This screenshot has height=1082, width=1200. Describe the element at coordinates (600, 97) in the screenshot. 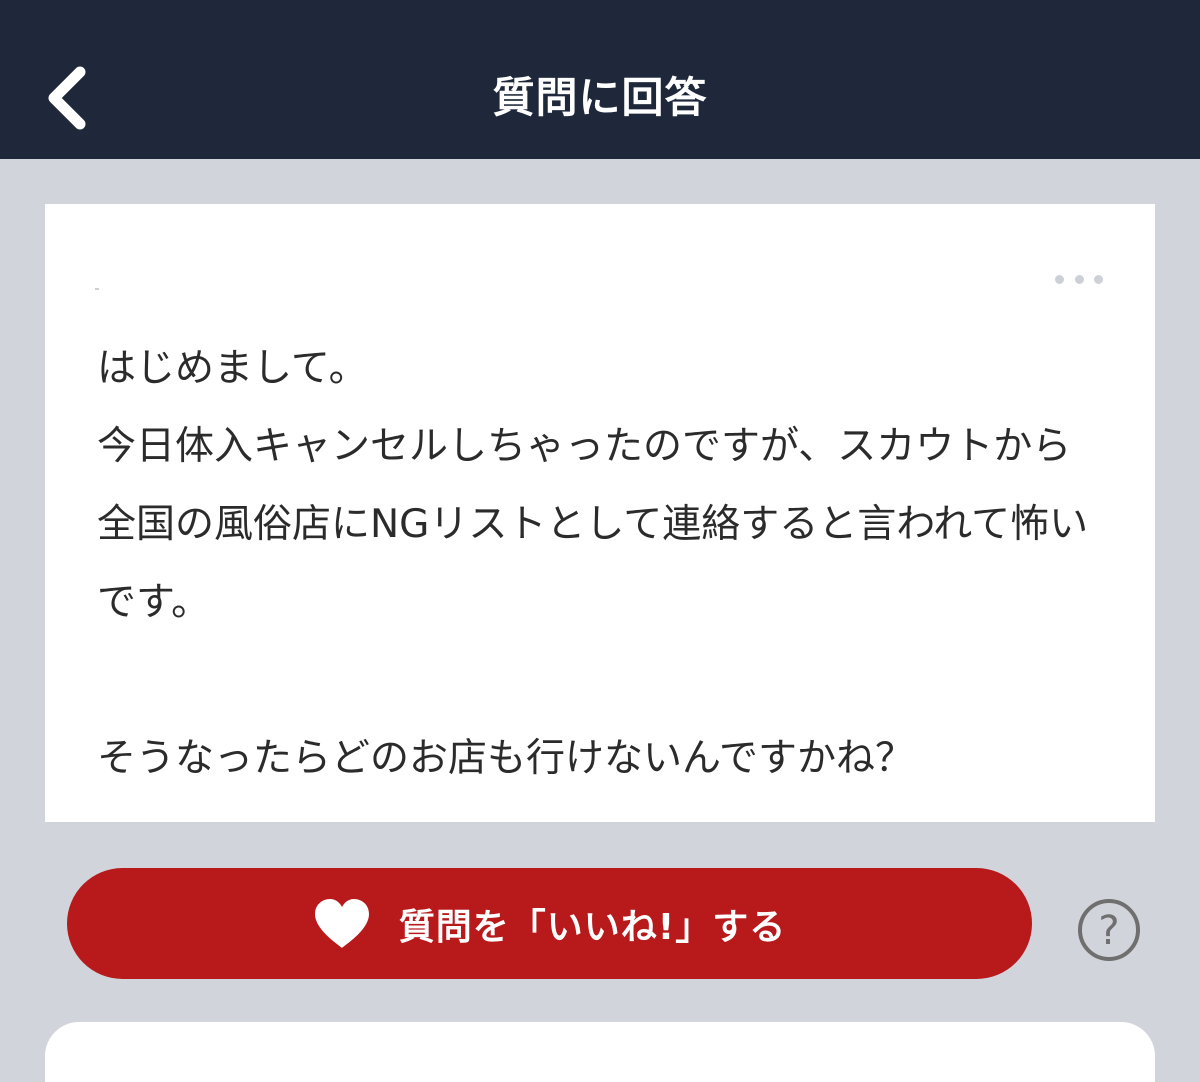

I see `page-title: 質問に回答` at that location.